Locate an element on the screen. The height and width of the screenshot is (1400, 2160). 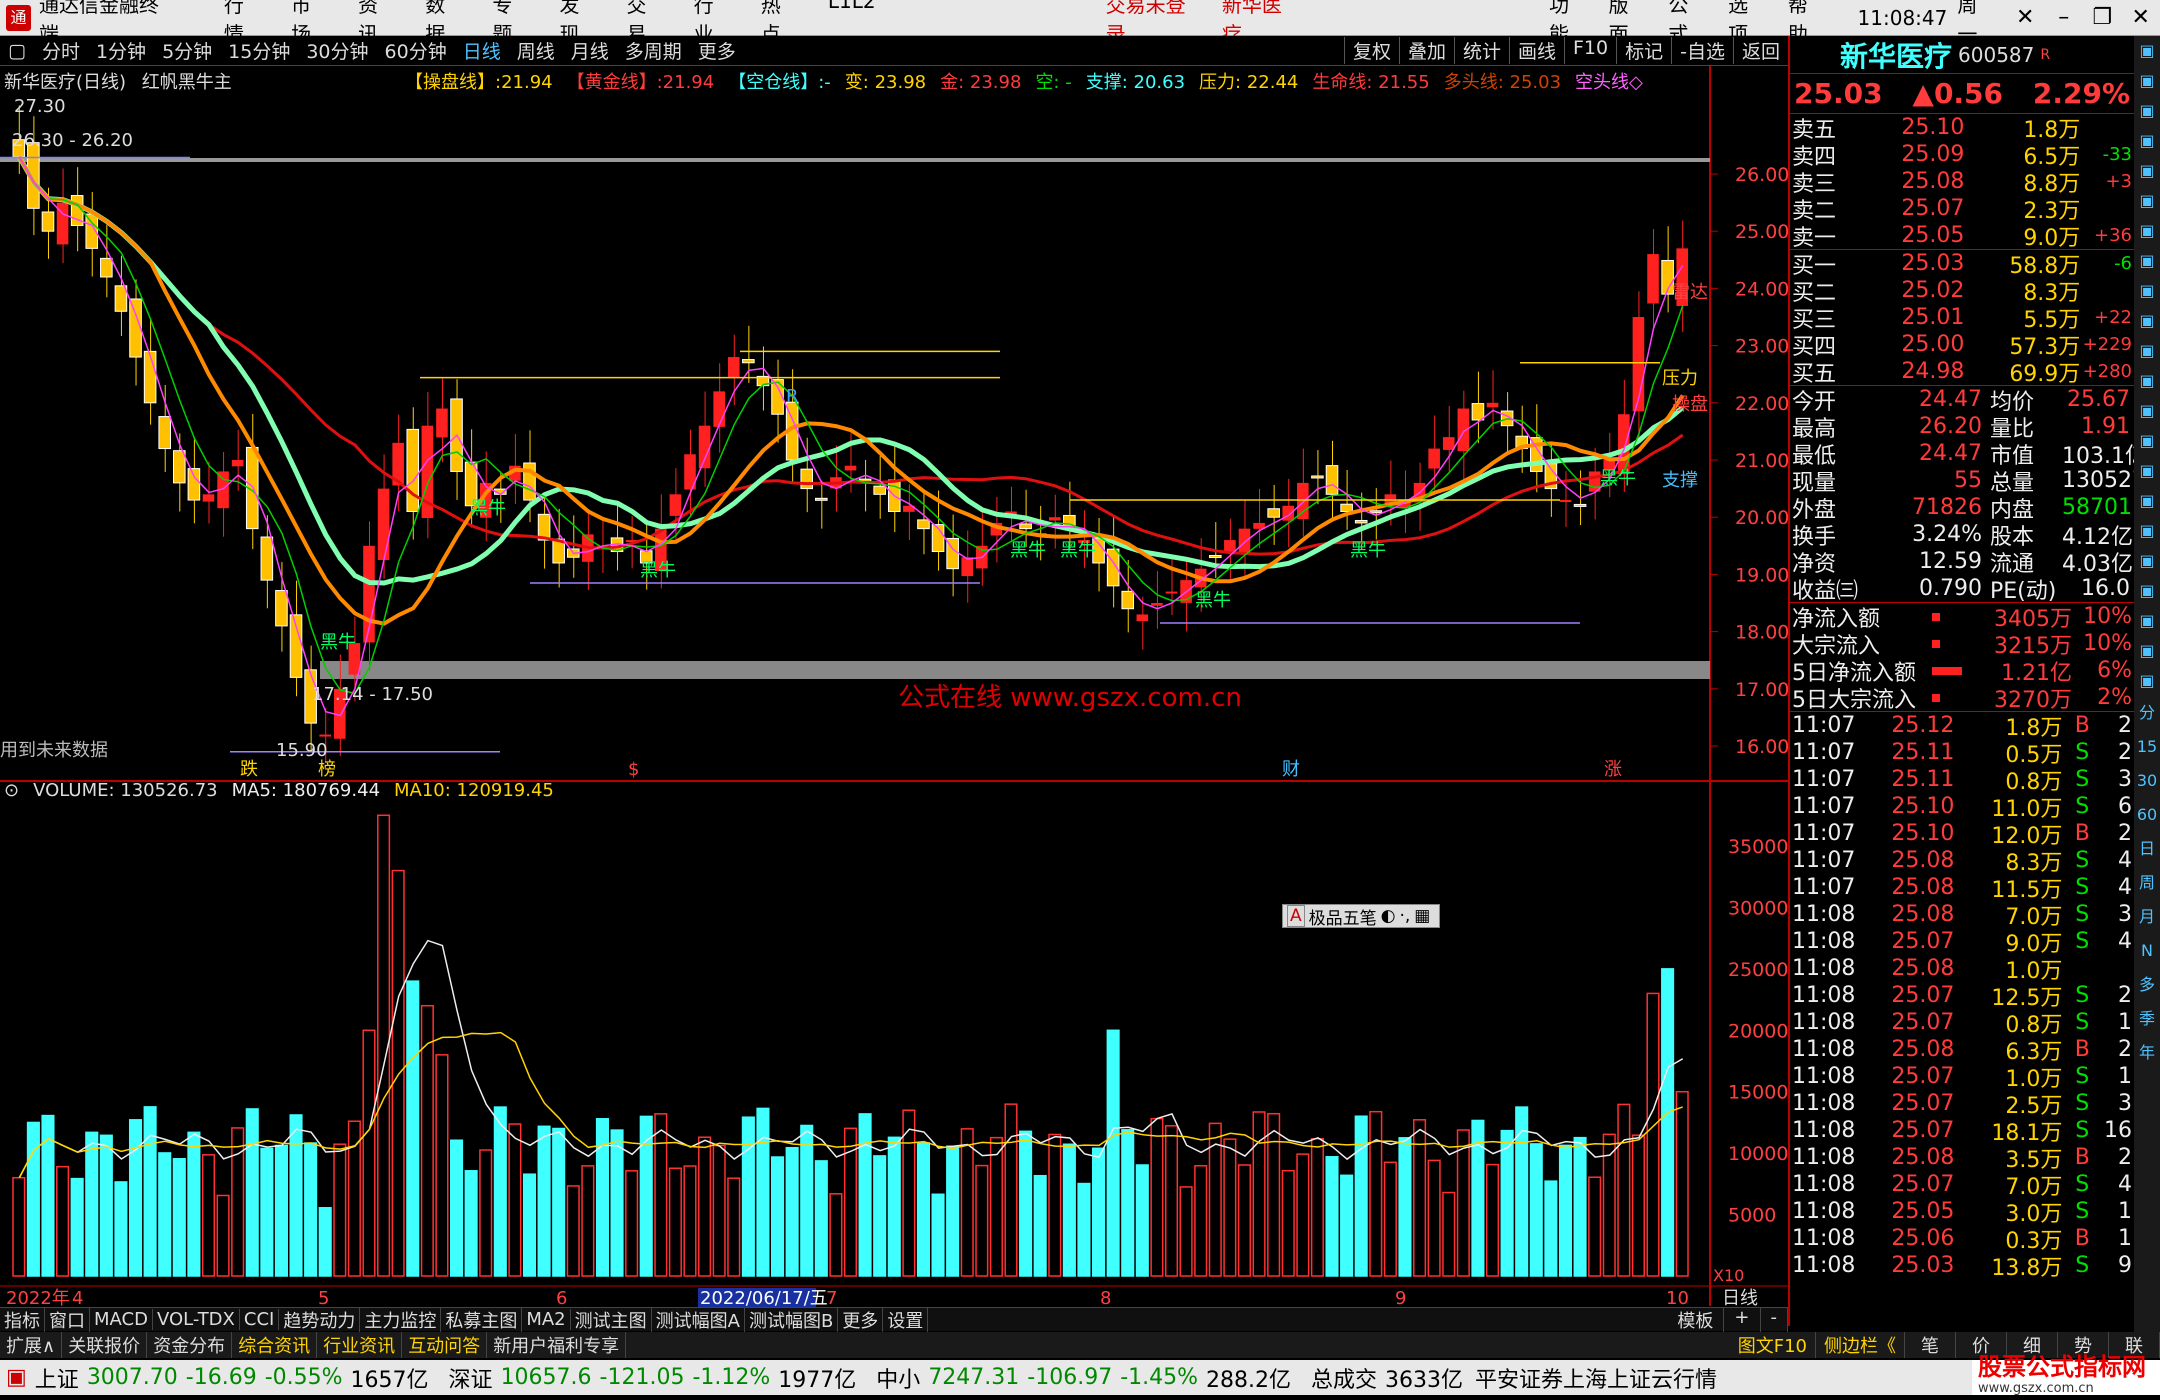
ime-popup: A 极品五笔 ◐ ·, ▦ is located at coordinates (1361, 916).